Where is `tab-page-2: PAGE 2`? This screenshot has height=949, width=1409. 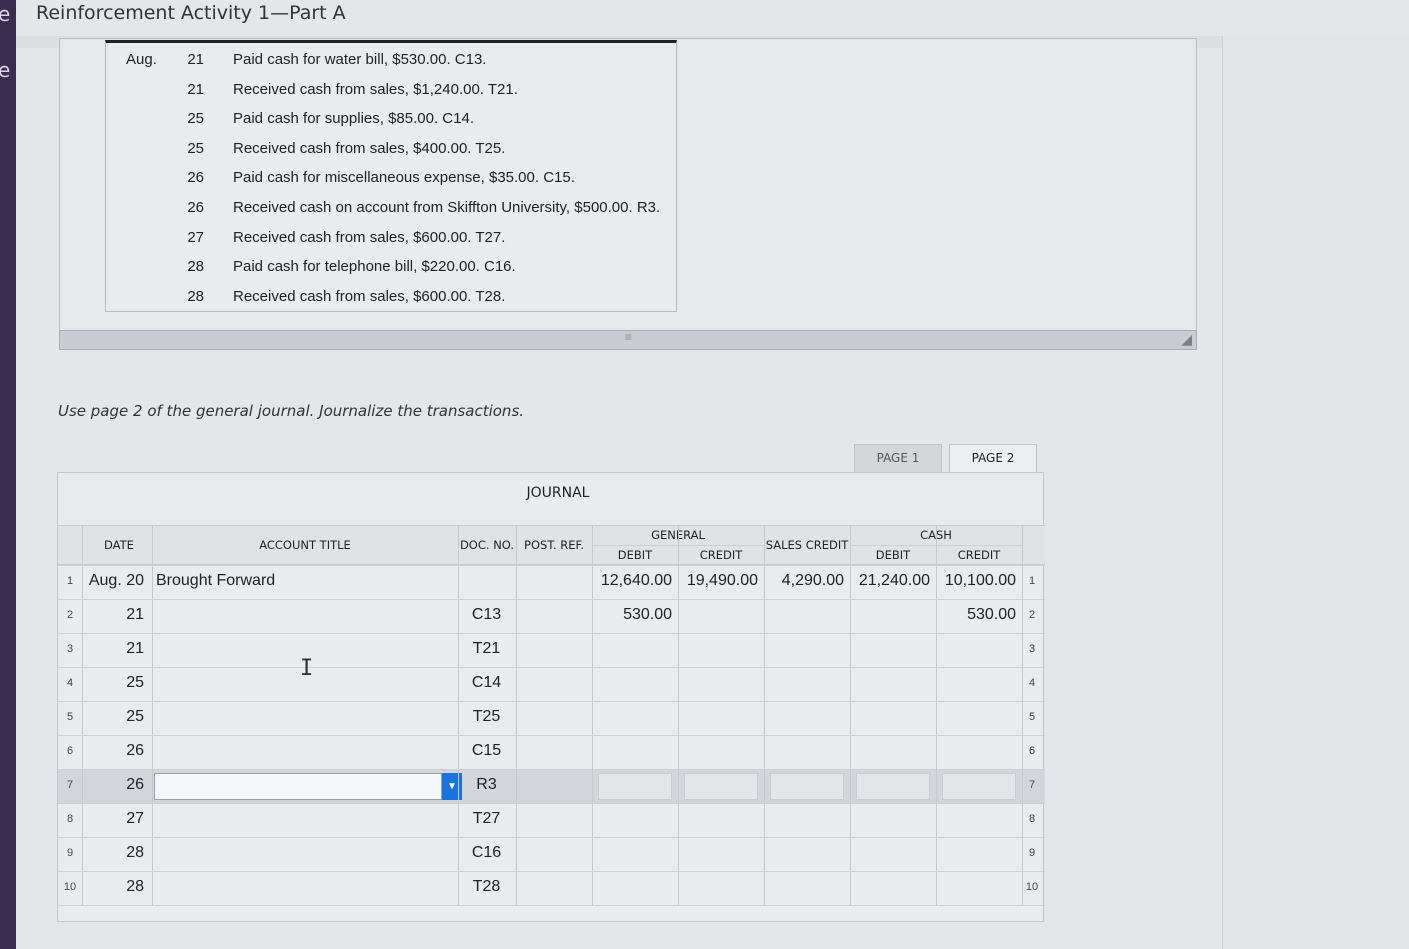
tab-page-2: PAGE 2 is located at coordinates (993, 458).